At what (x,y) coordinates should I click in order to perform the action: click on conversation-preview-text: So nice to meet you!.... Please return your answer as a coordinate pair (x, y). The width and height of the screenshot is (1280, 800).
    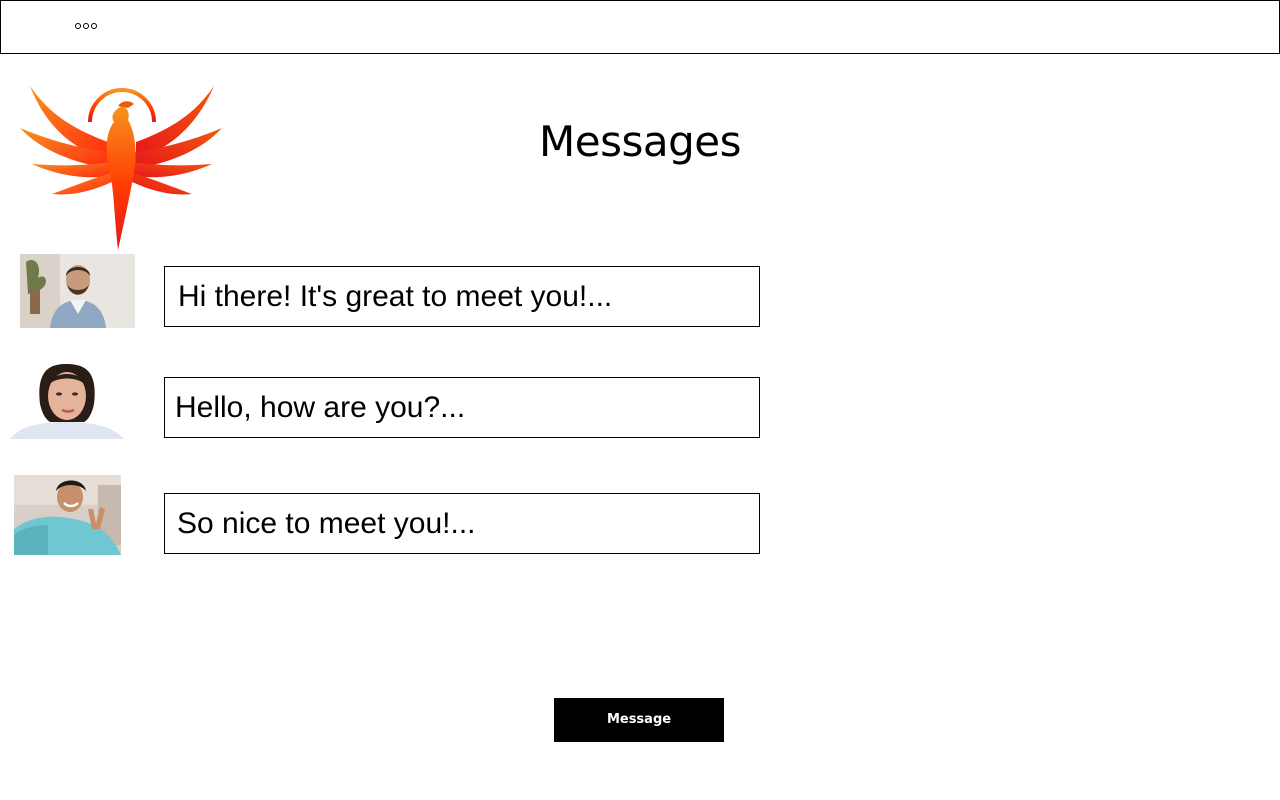
    Looking at the image, I should click on (326, 523).